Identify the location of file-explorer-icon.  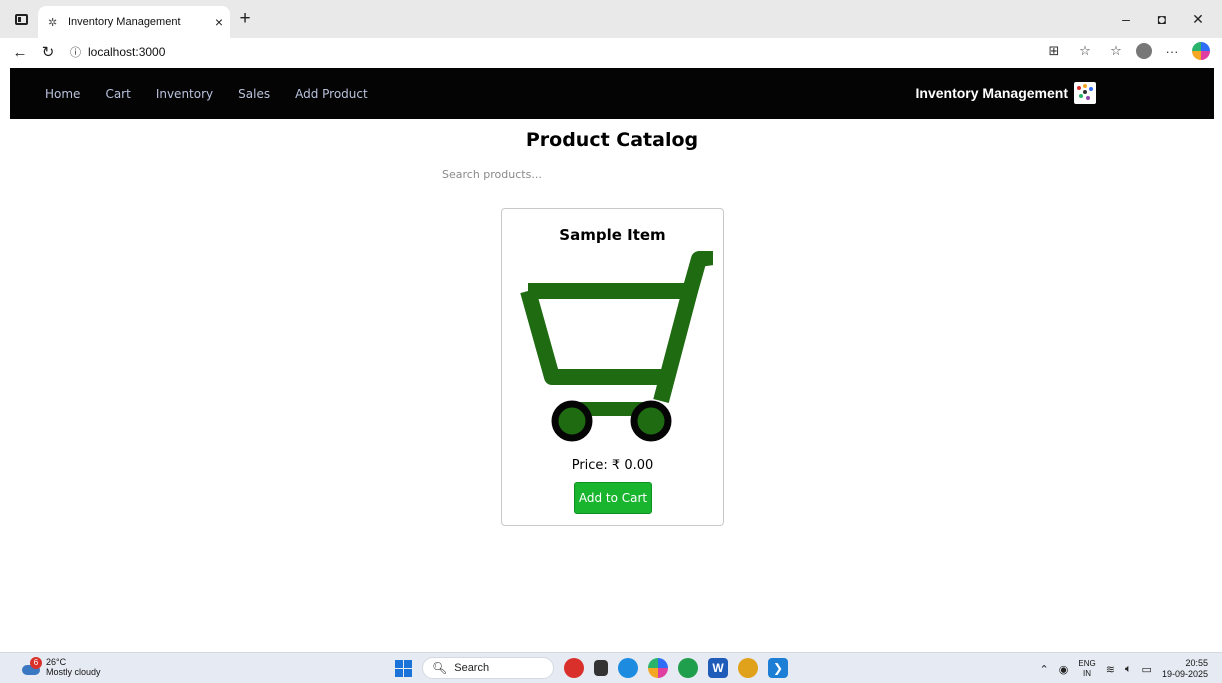
(601, 668).